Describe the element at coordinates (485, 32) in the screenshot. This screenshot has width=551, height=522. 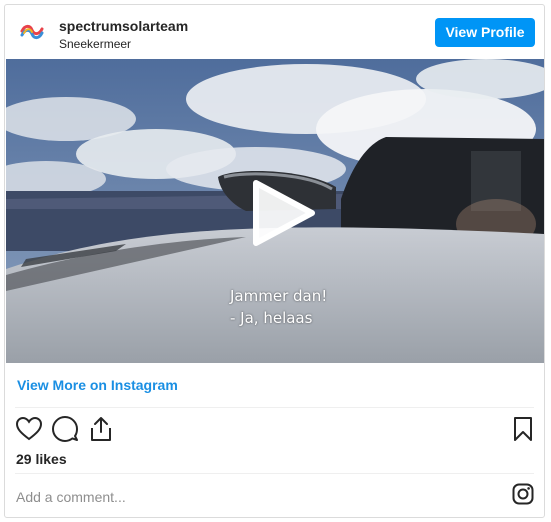
I see `view-profile-button: View Profile` at that location.